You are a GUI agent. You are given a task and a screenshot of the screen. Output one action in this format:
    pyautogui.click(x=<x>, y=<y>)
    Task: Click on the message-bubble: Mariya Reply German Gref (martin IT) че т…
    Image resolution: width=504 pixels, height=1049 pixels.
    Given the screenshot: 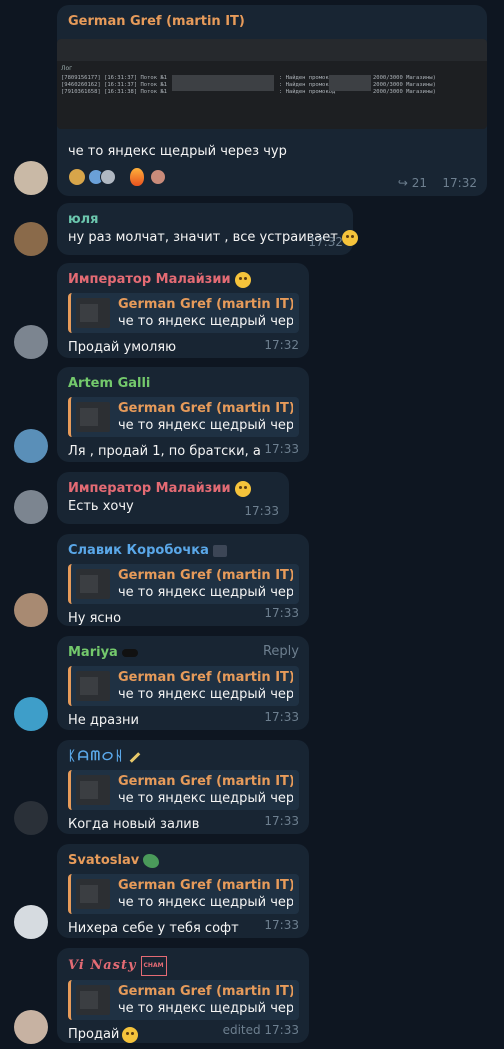 What is the action you would take?
    pyautogui.click(x=183, y=683)
    